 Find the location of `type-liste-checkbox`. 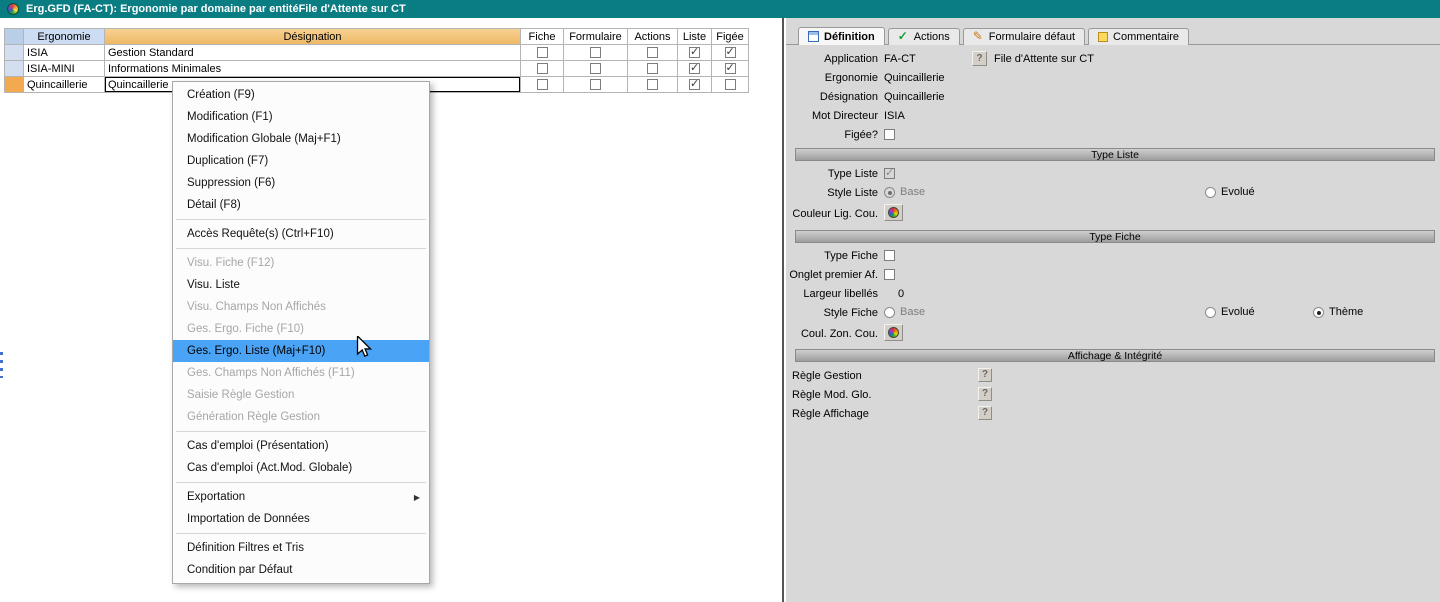

type-liste-checkbox is located at coordinates (889, 172).